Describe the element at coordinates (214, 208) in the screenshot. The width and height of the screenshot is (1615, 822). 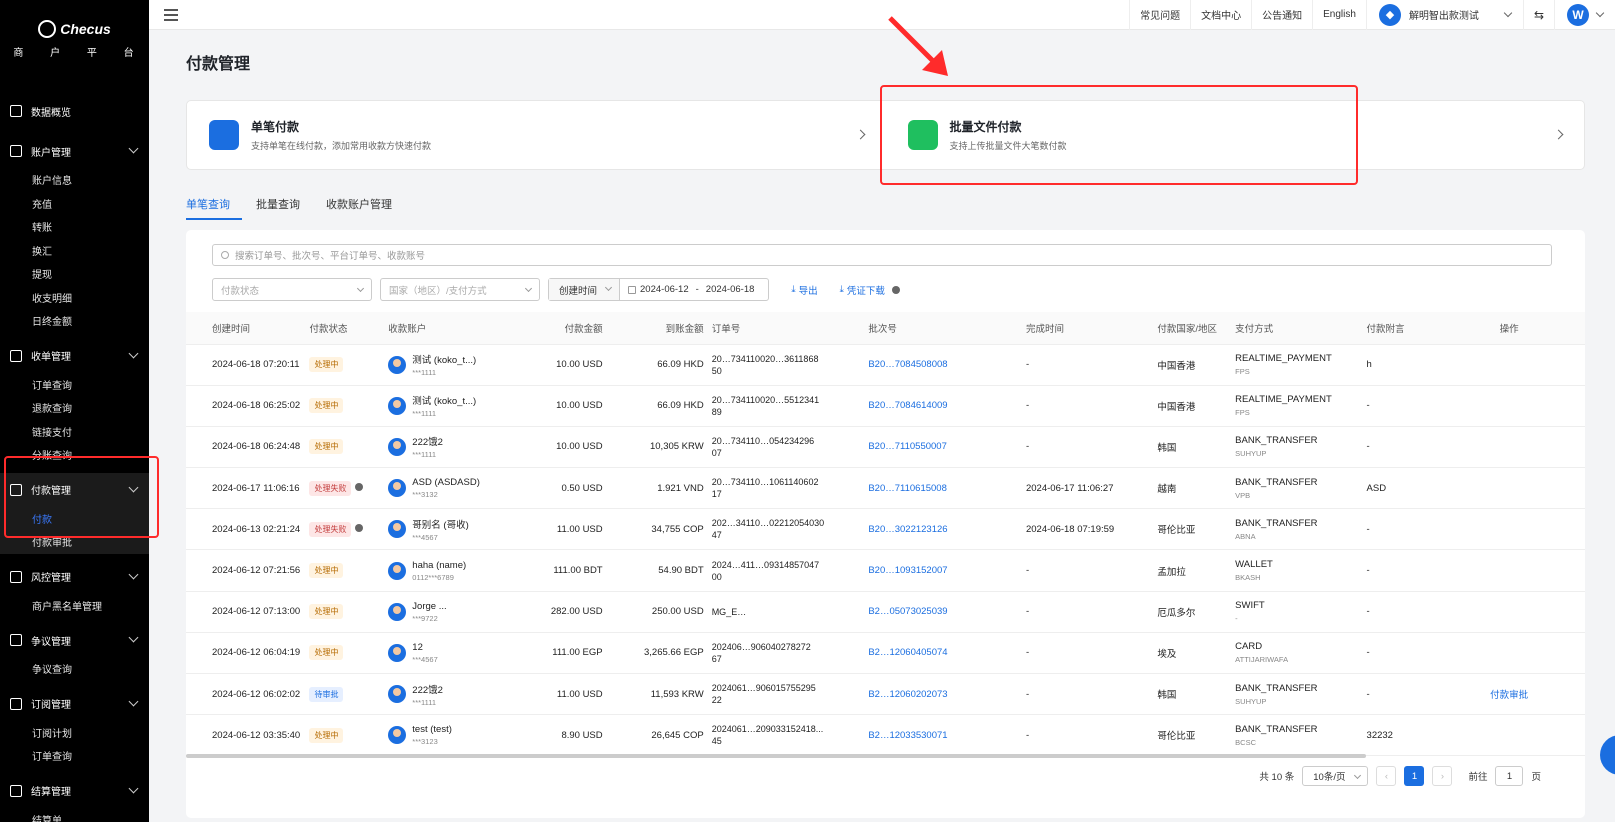
I see `tab-single-query: 单笔查询` at that location.